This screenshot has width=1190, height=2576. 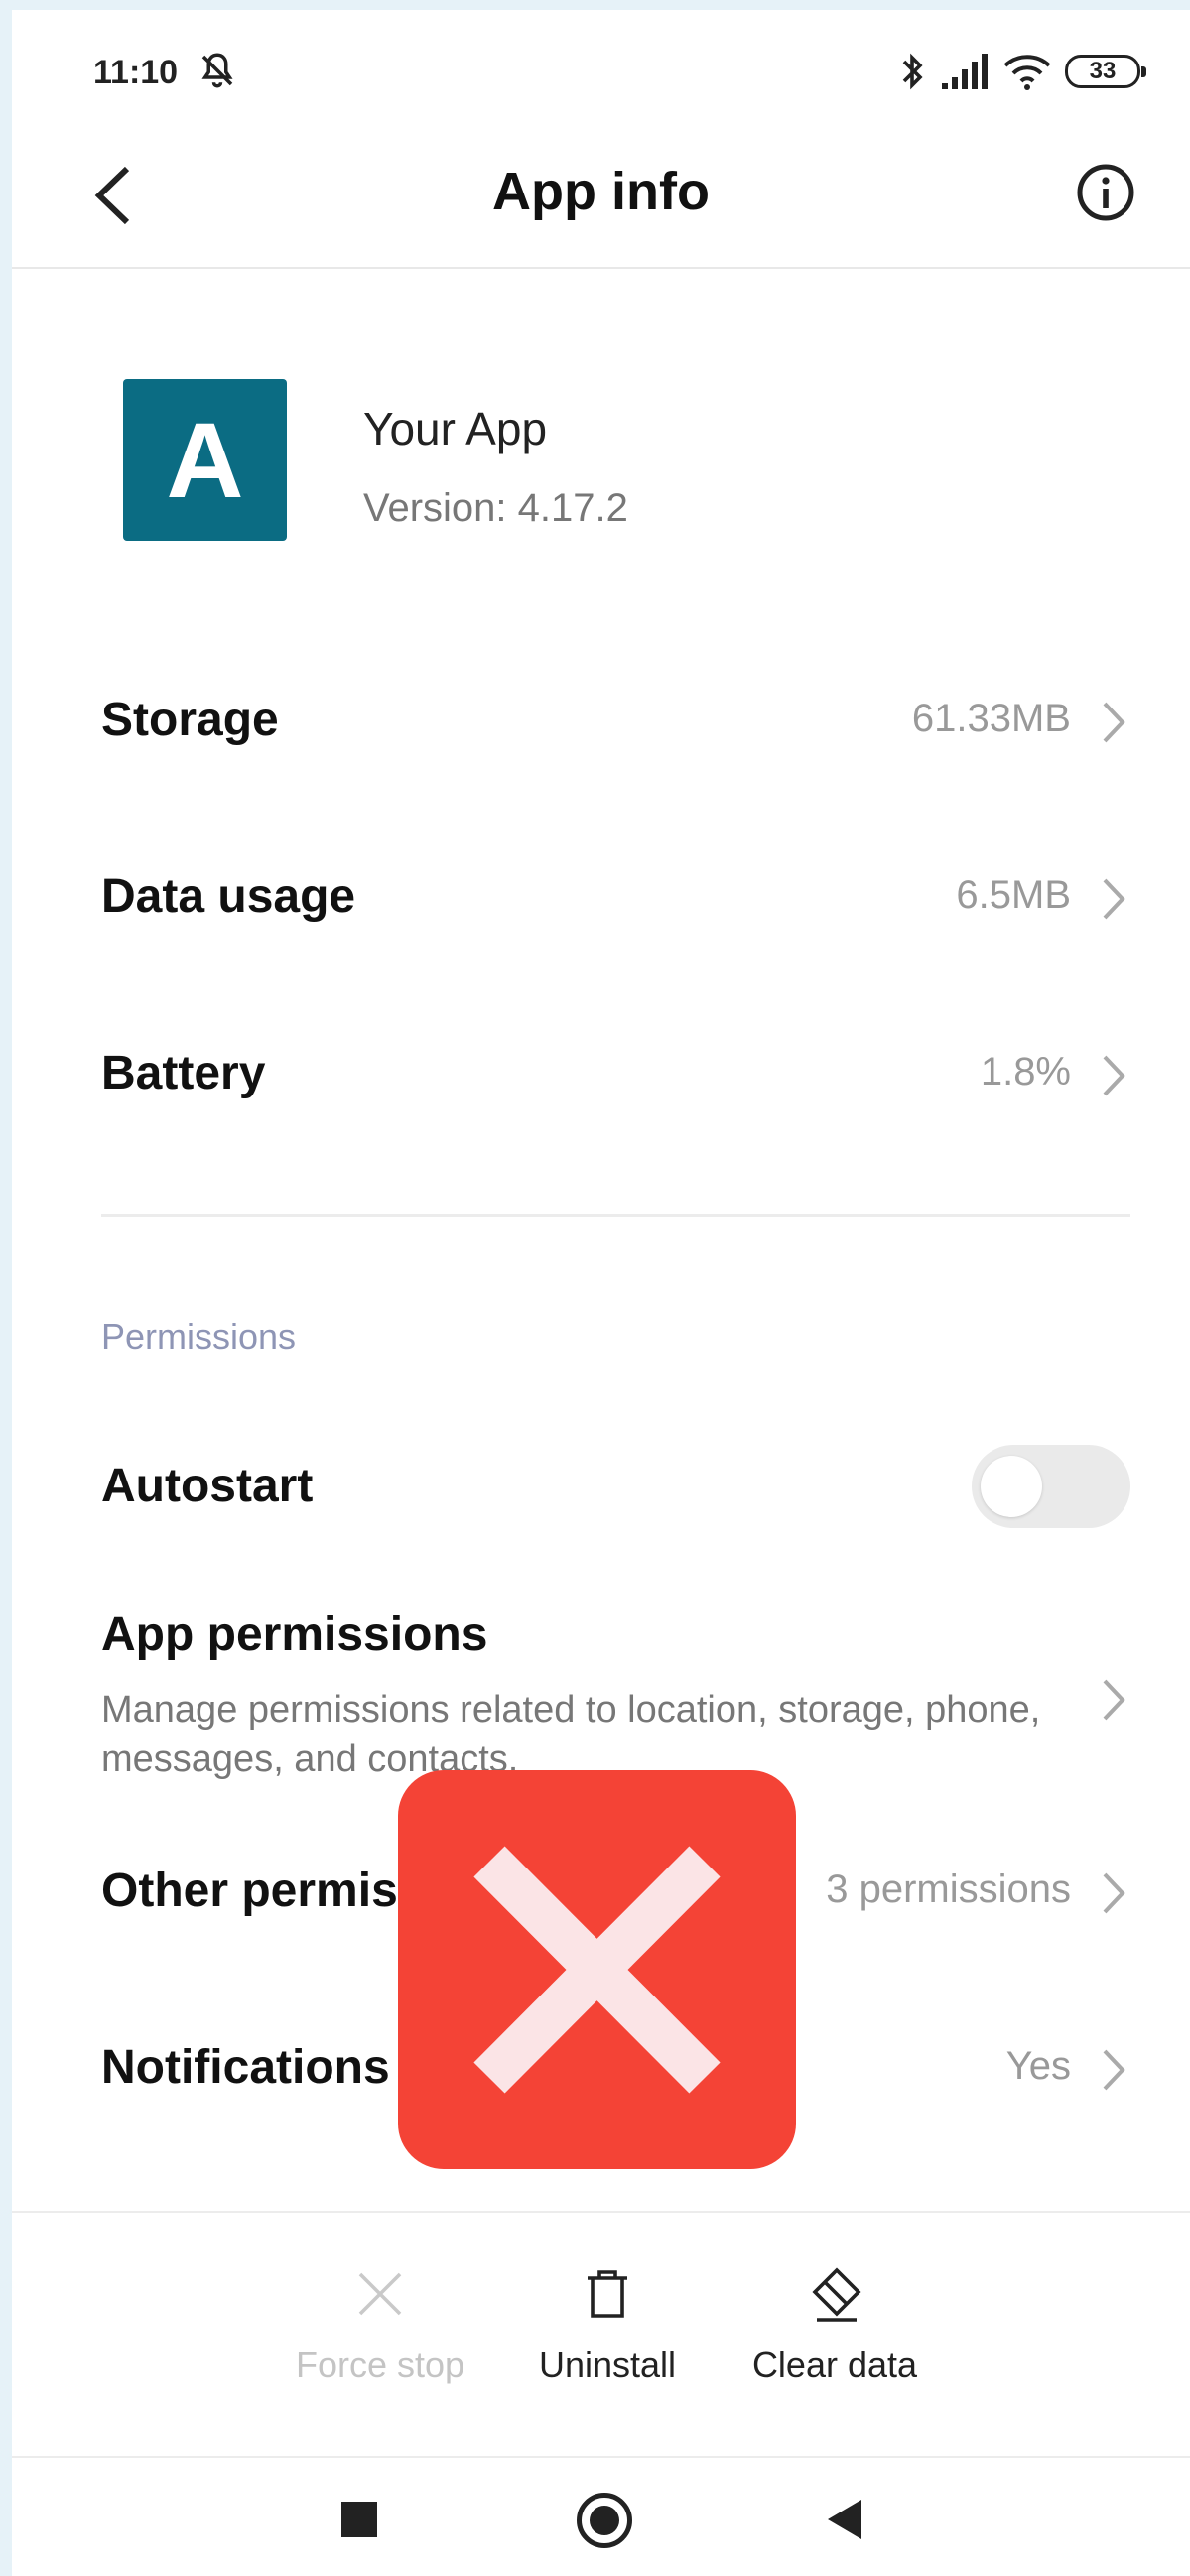 I want to click on battery-value: 1.8%, so click(x=1025, y=1072).